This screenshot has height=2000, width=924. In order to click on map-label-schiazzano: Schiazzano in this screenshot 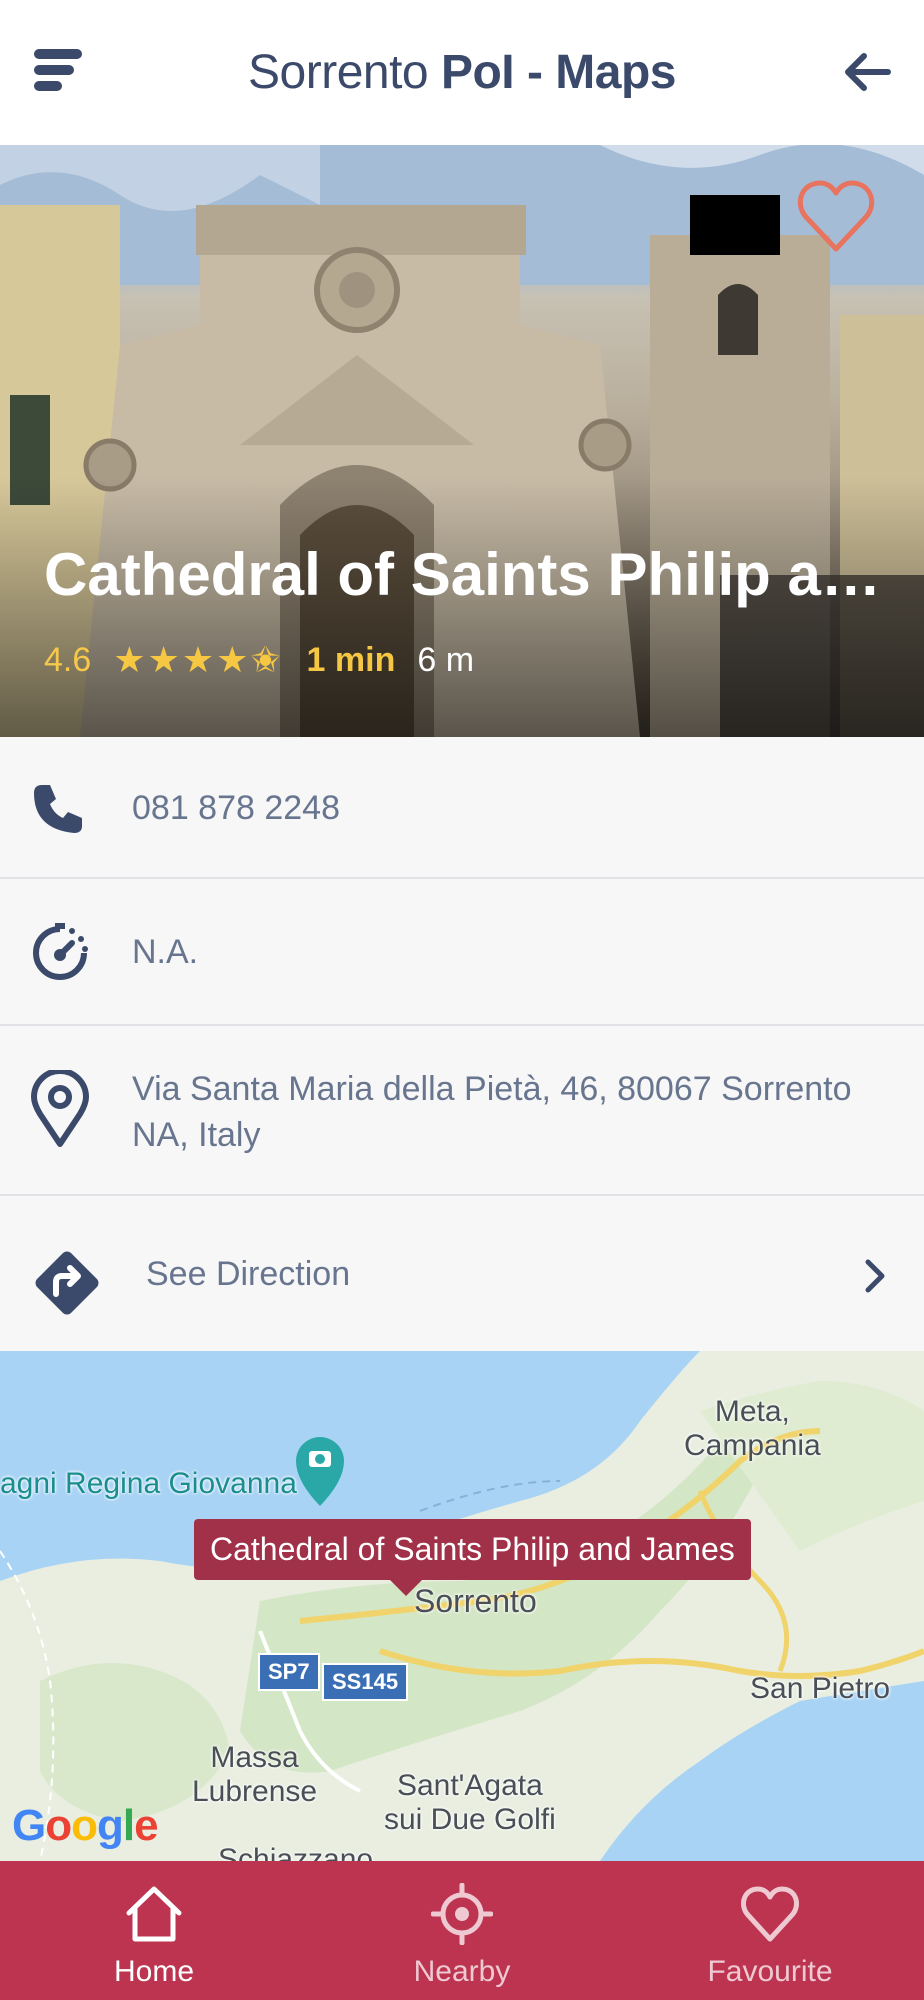, I will do `click(296, 1852)`.